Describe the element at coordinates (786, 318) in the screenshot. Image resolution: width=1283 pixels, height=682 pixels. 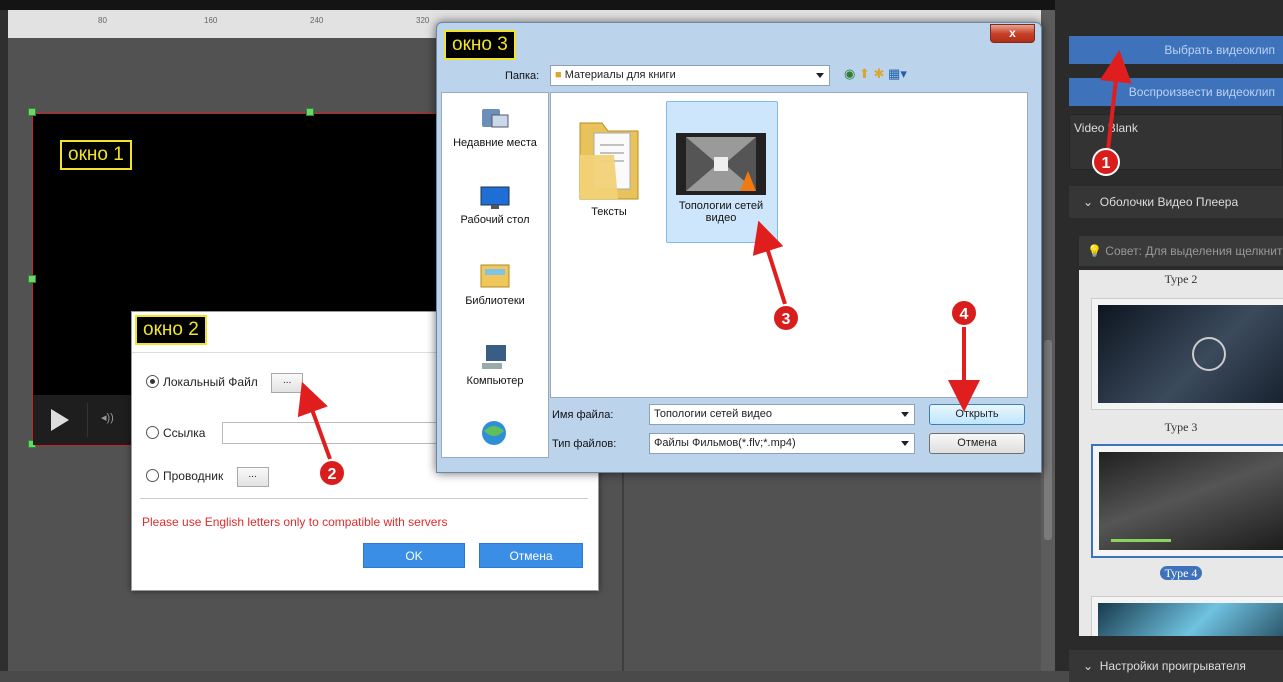
I see `step-badge-3: 3` at that location.